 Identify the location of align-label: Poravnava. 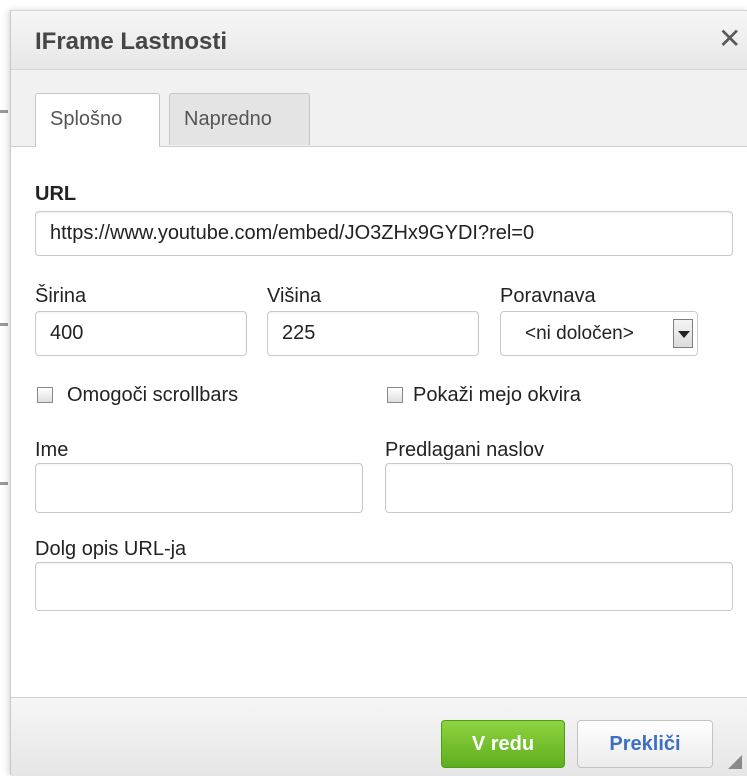
(548, 296).